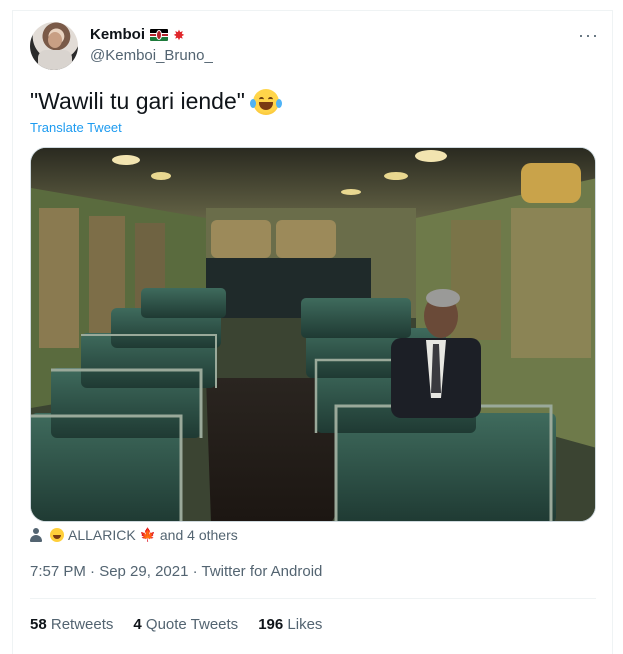 Image resolution: width=623 pixels, height=654 pixels. I want to click on retweets-stat: 58 Retweets, so click(71, 624).